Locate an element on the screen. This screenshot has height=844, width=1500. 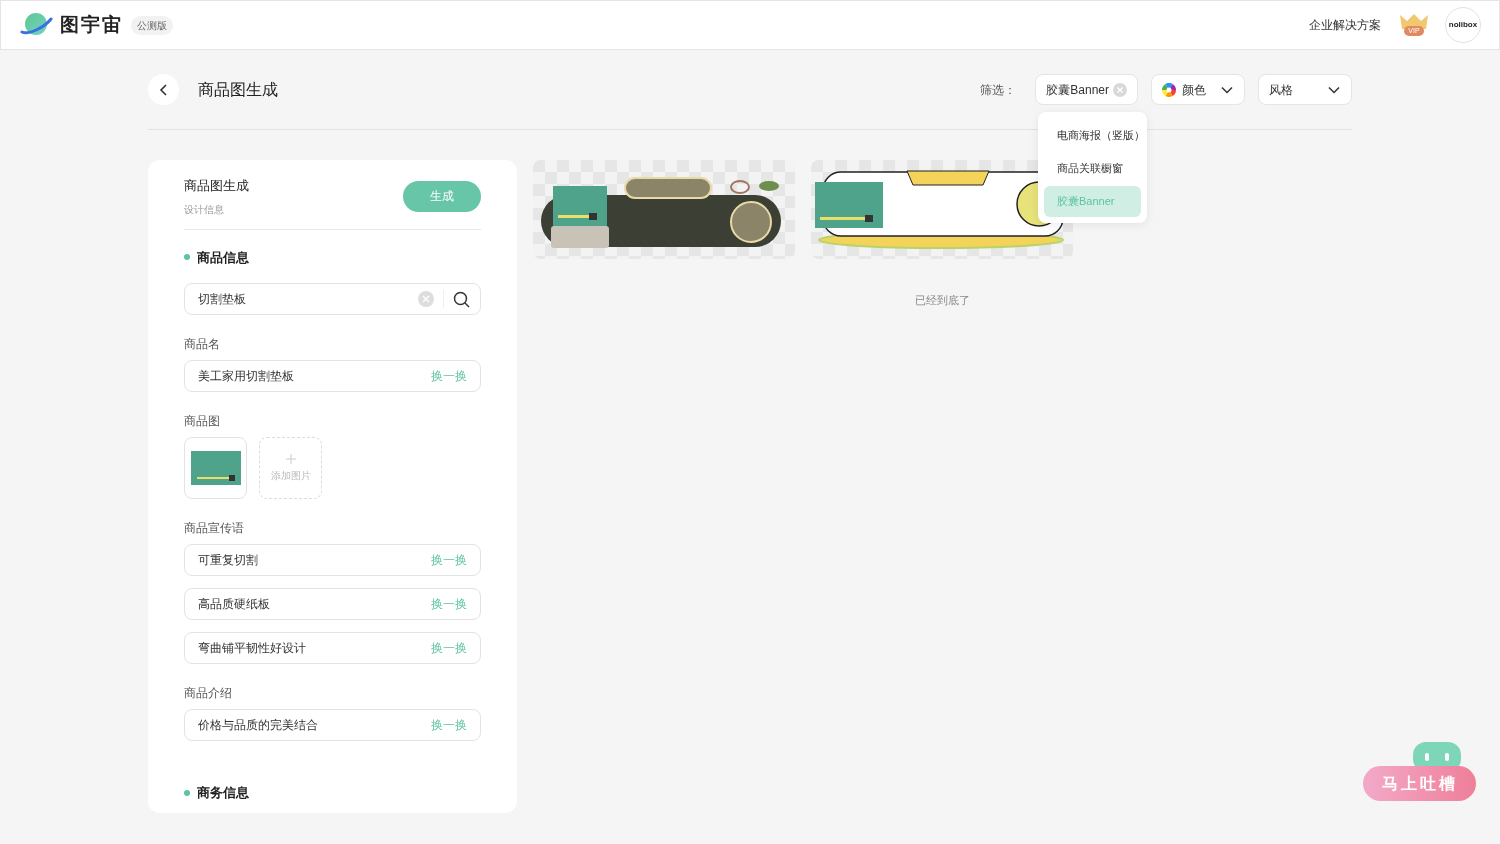
field-label: 商品名 is located at coordinates (202, 344).